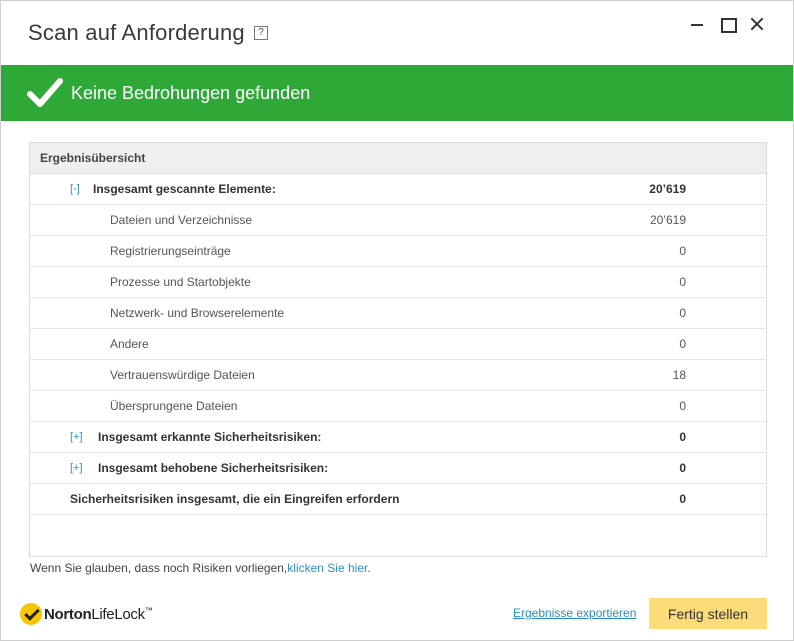 This screenshot has width=794, height=641. What do you see at coordinates (261, 33) in the screenshot?
I see `help-icon: ?` at bounding box center [261, 33].